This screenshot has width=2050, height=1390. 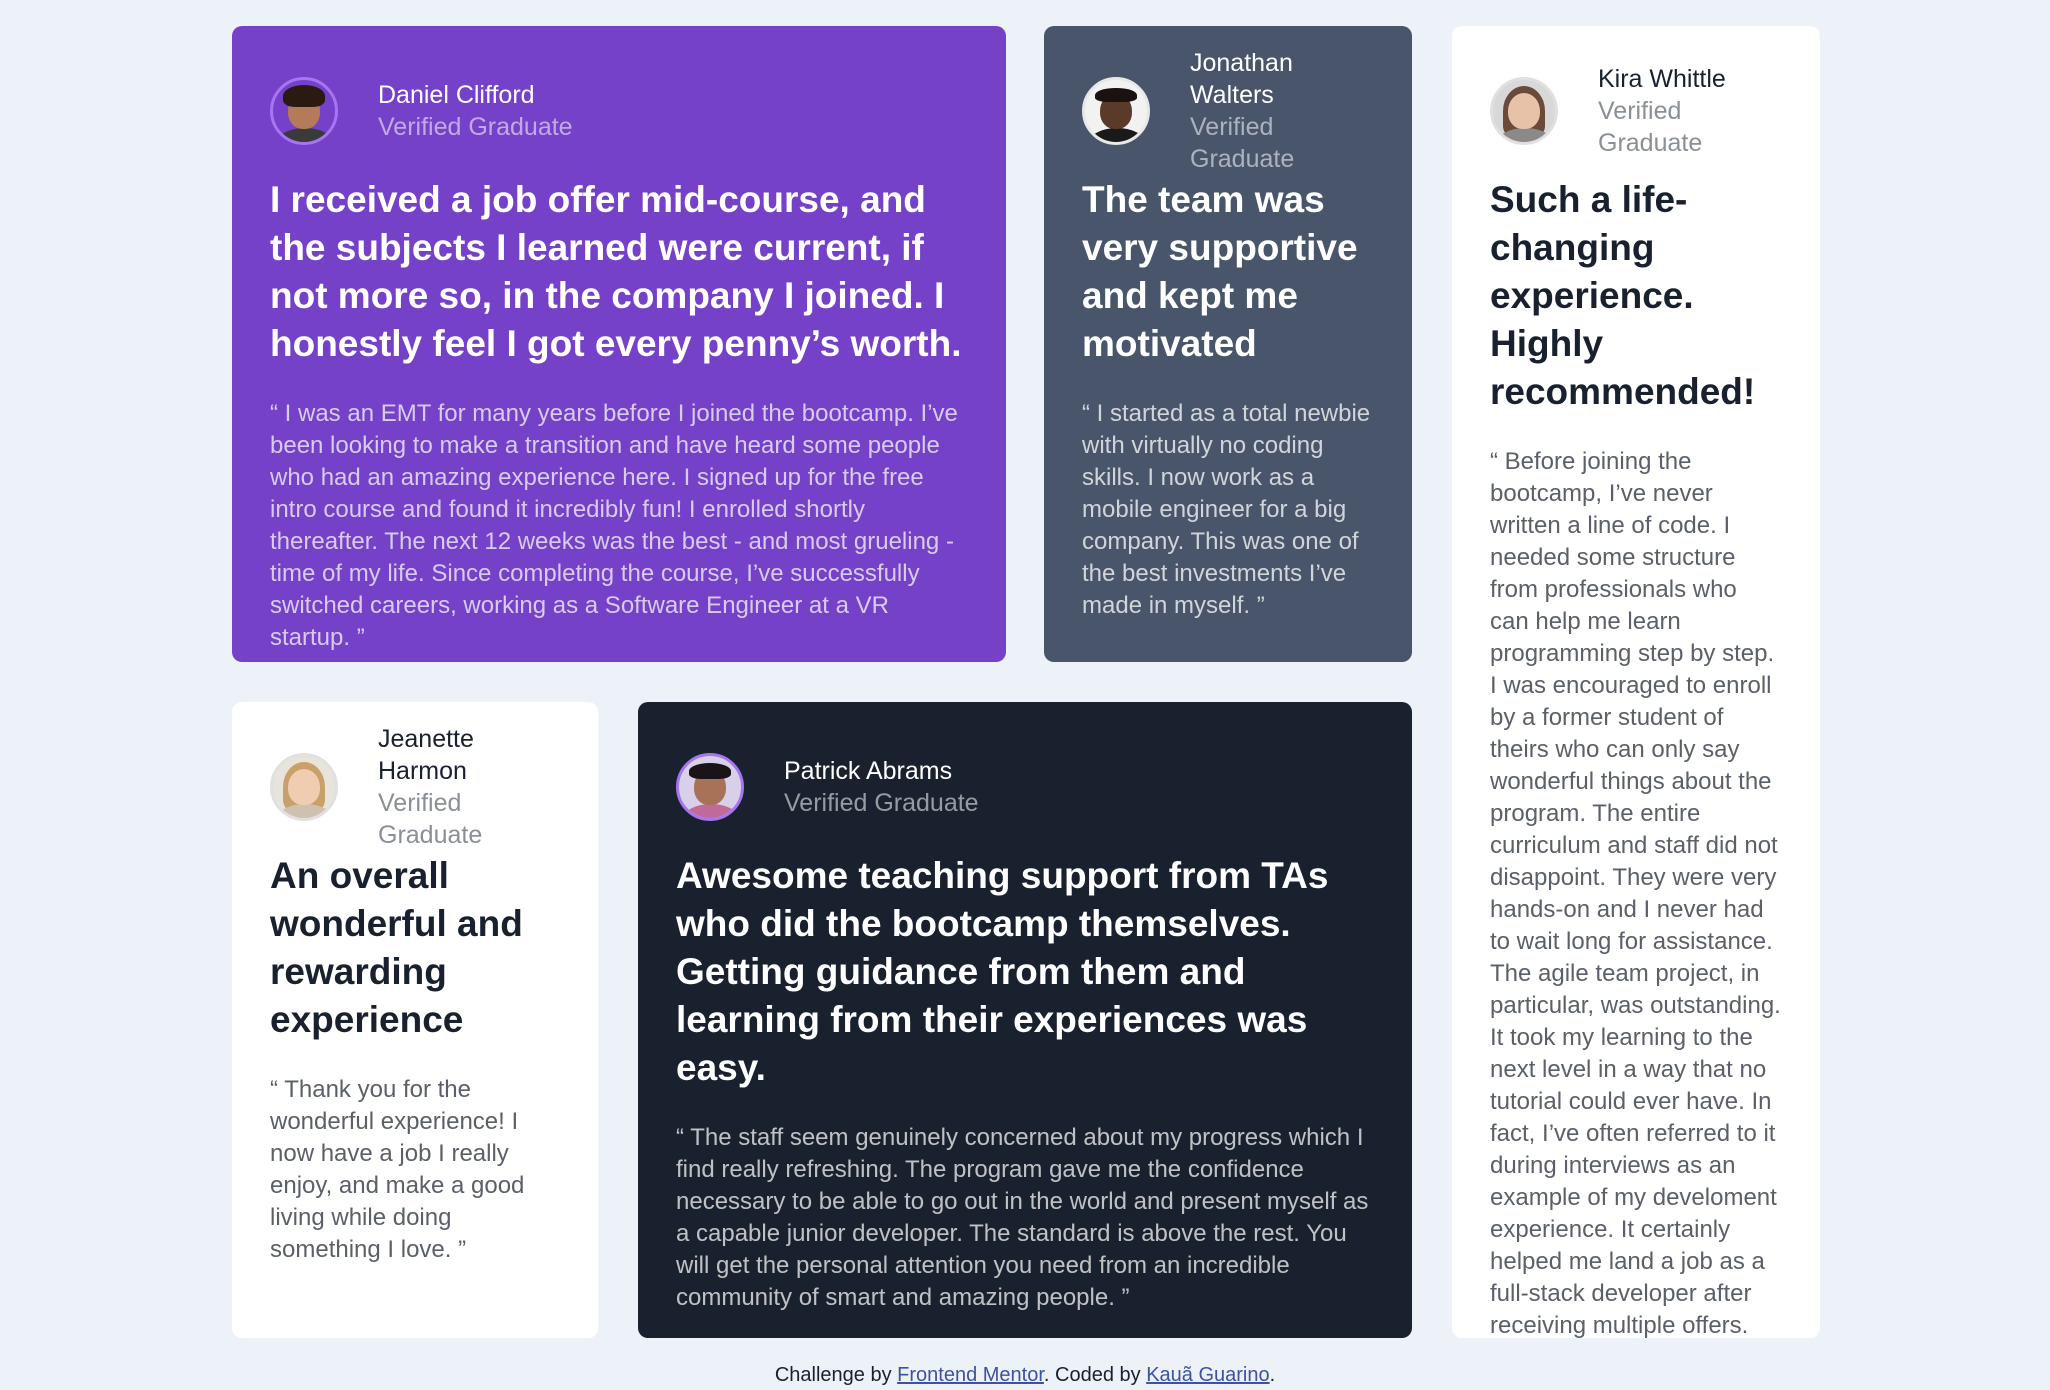 What do you see at coordinates (415, 787) in the screenshot?
I see `card-header: Jeanette Harmon Verified Graduate` at bounding box center [415, 787].